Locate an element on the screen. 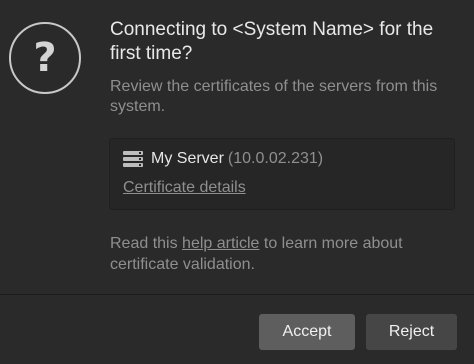  help-text-prefix: Read this is located at coordinates (146, 243).